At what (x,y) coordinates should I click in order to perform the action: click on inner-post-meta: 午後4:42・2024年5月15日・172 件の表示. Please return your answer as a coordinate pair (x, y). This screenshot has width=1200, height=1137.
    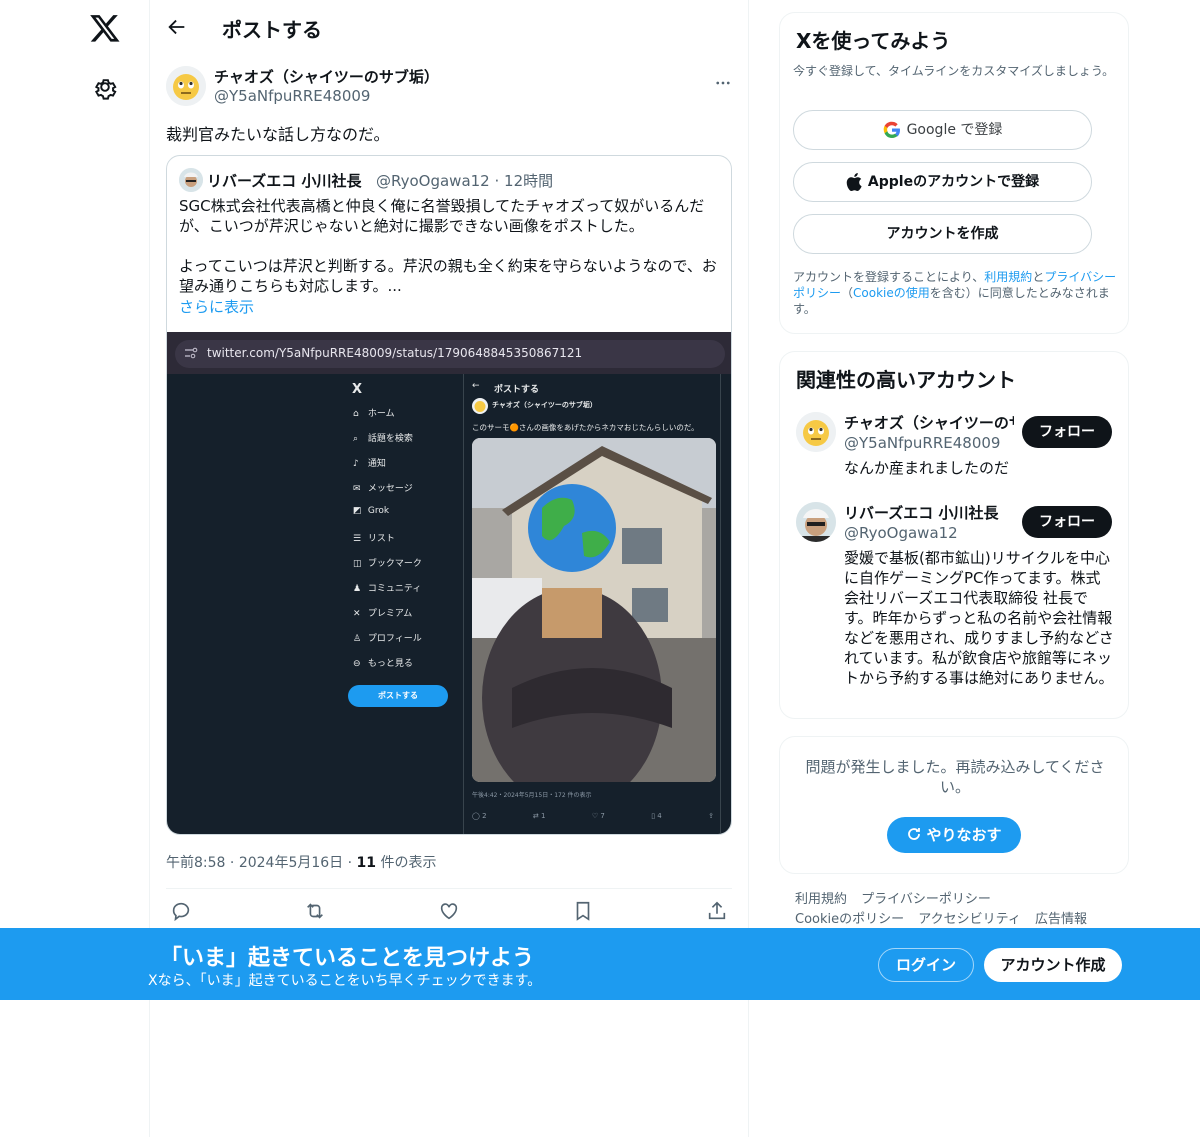
    Looking at the image, I should click on (532, 795).